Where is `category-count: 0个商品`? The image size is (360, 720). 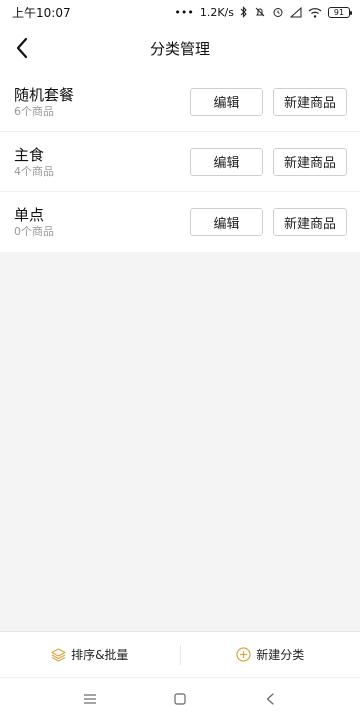
category-count: 0个商品 is located at coordinates (34, 231).